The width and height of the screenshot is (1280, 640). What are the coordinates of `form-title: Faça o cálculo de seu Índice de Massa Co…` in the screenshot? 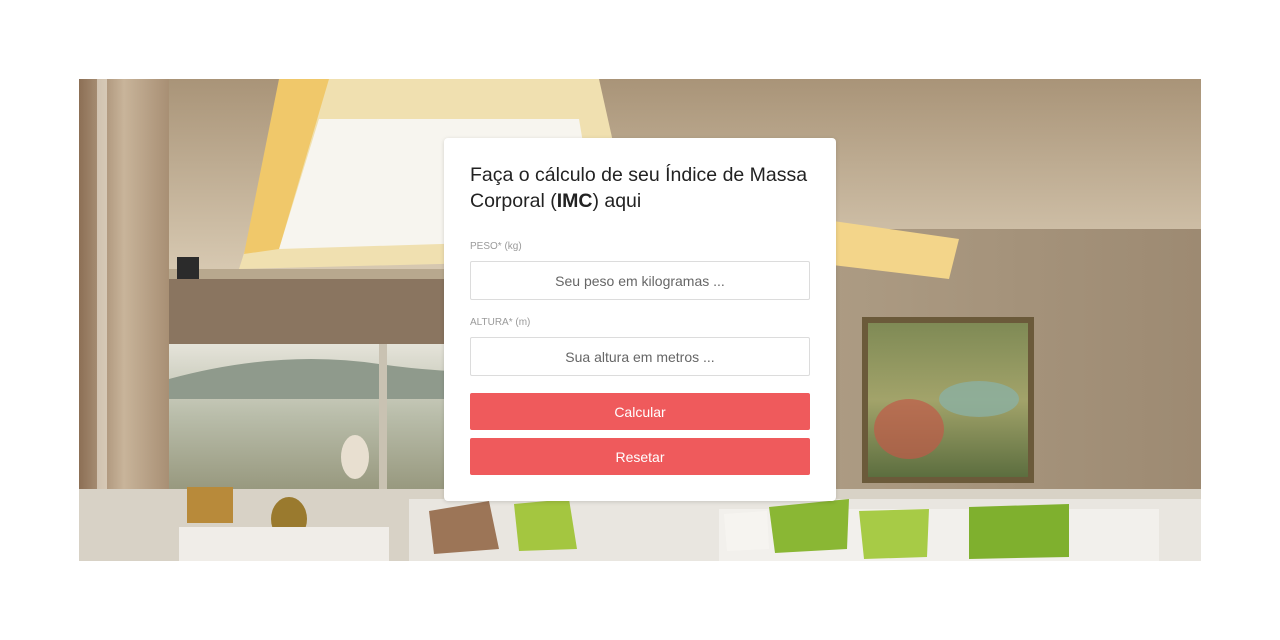 It's located at (639, 188).